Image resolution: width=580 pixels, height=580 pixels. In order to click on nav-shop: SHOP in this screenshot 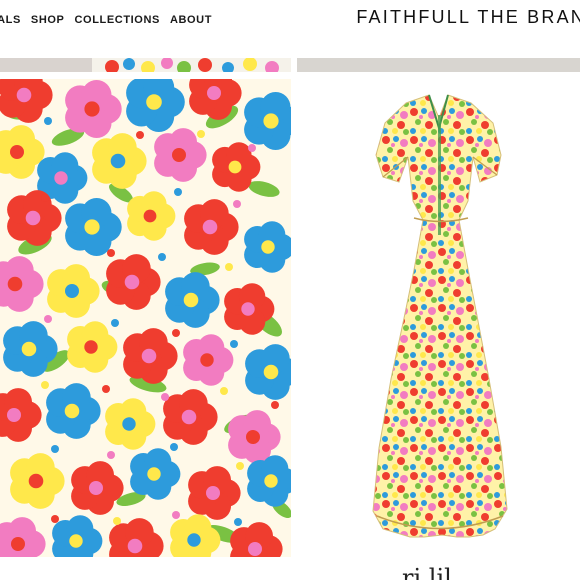, I will do `click(48, 20)`.